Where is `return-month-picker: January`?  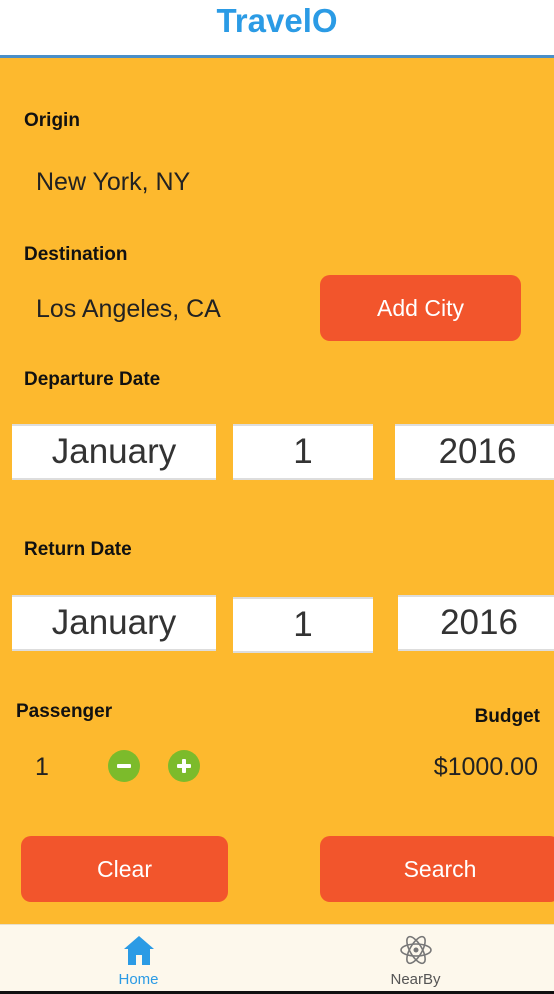 return-month-picker: January is located at coordinates (114, 623).